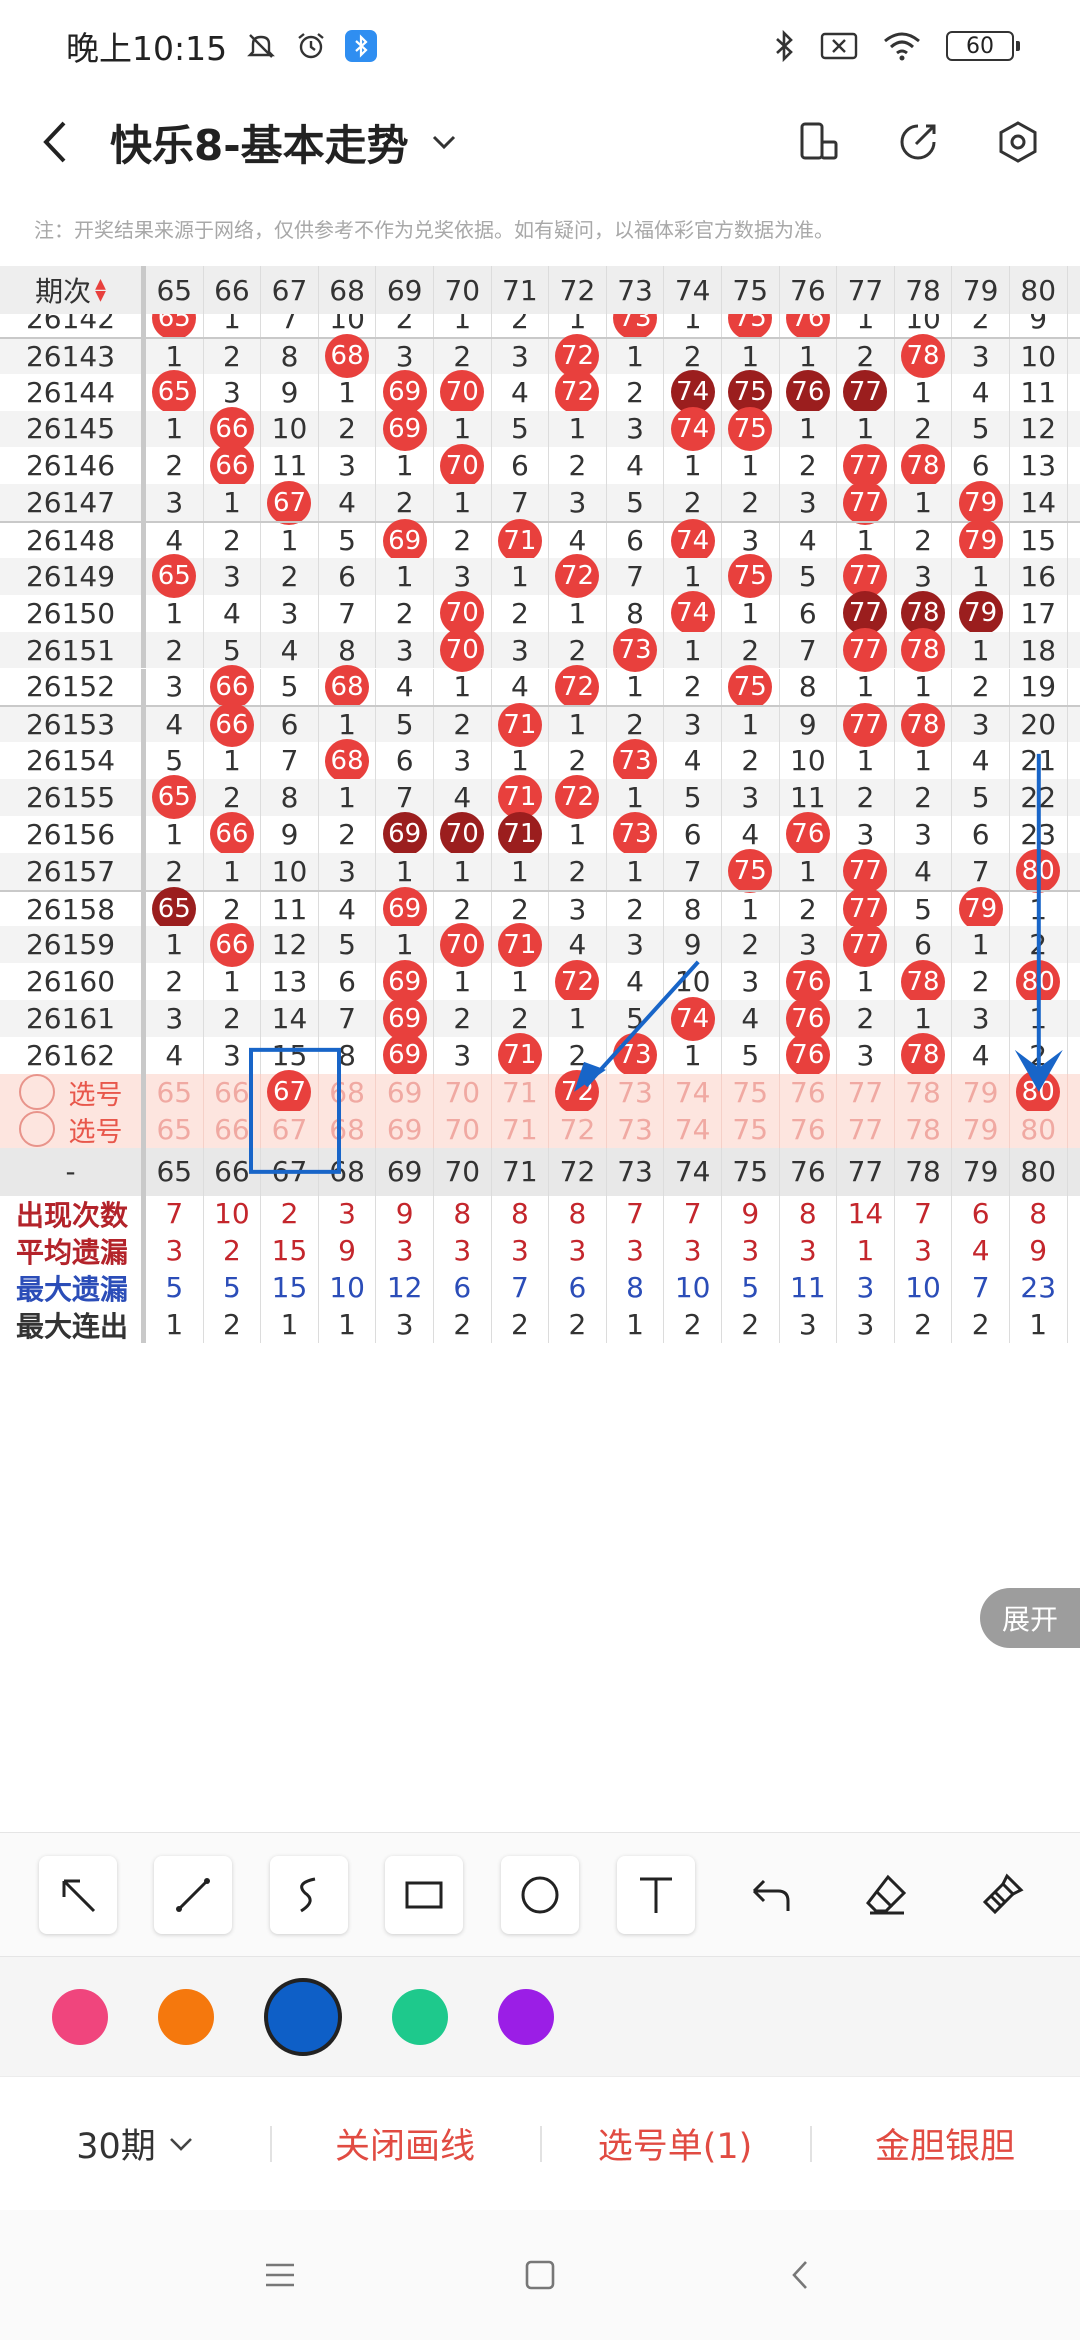 Image resolution: width=1080 pixels, height=2340 pixels. I want to click on close-lines-button: 关闭画线, so click(405, 2143).